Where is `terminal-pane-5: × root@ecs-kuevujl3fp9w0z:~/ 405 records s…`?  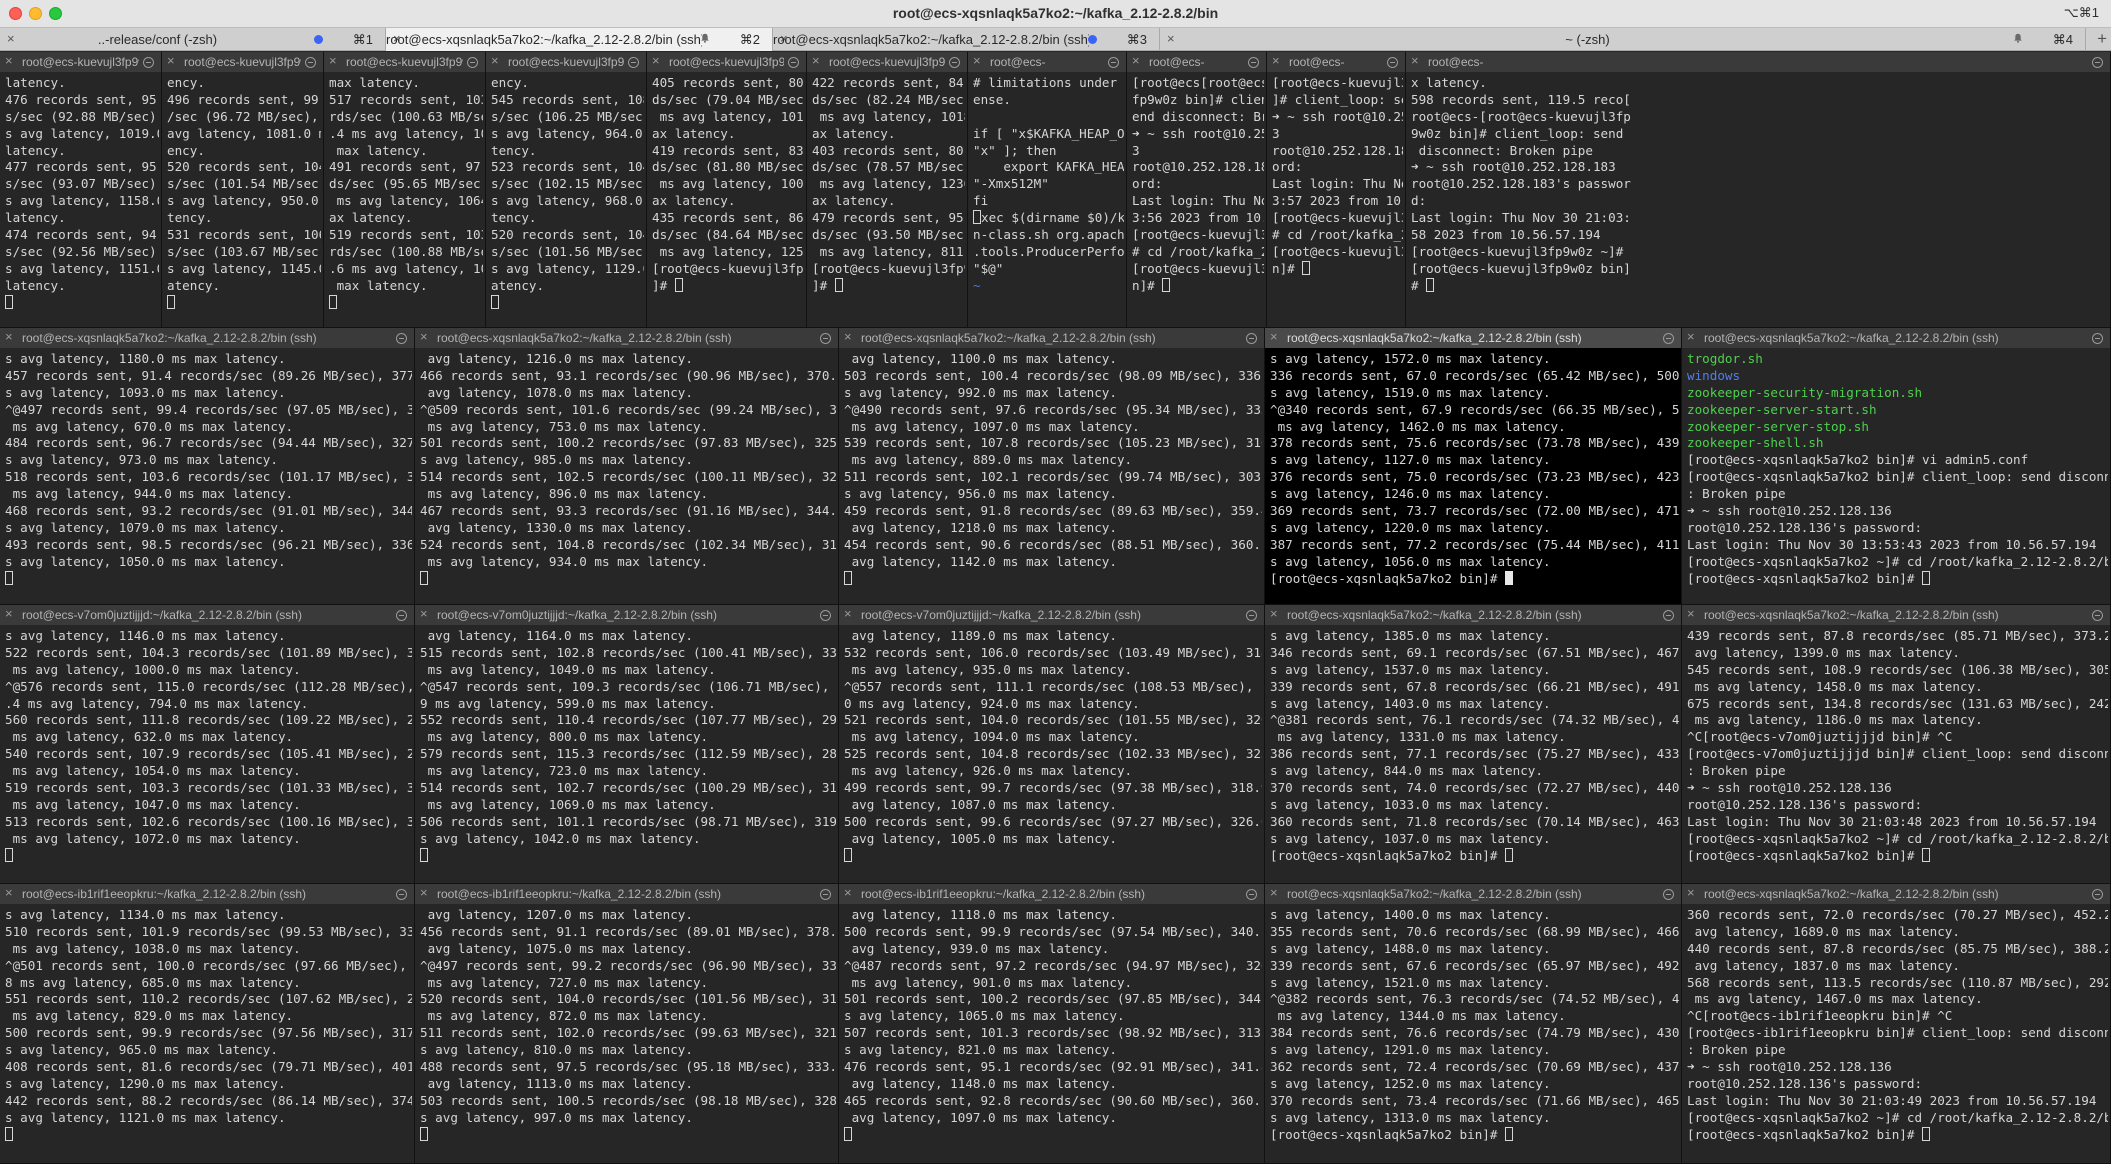
terminal-pane-5: × root@ecs-kuevujl3fp9w0z:~/ 405 records s… is located at coordinates (727, 190).